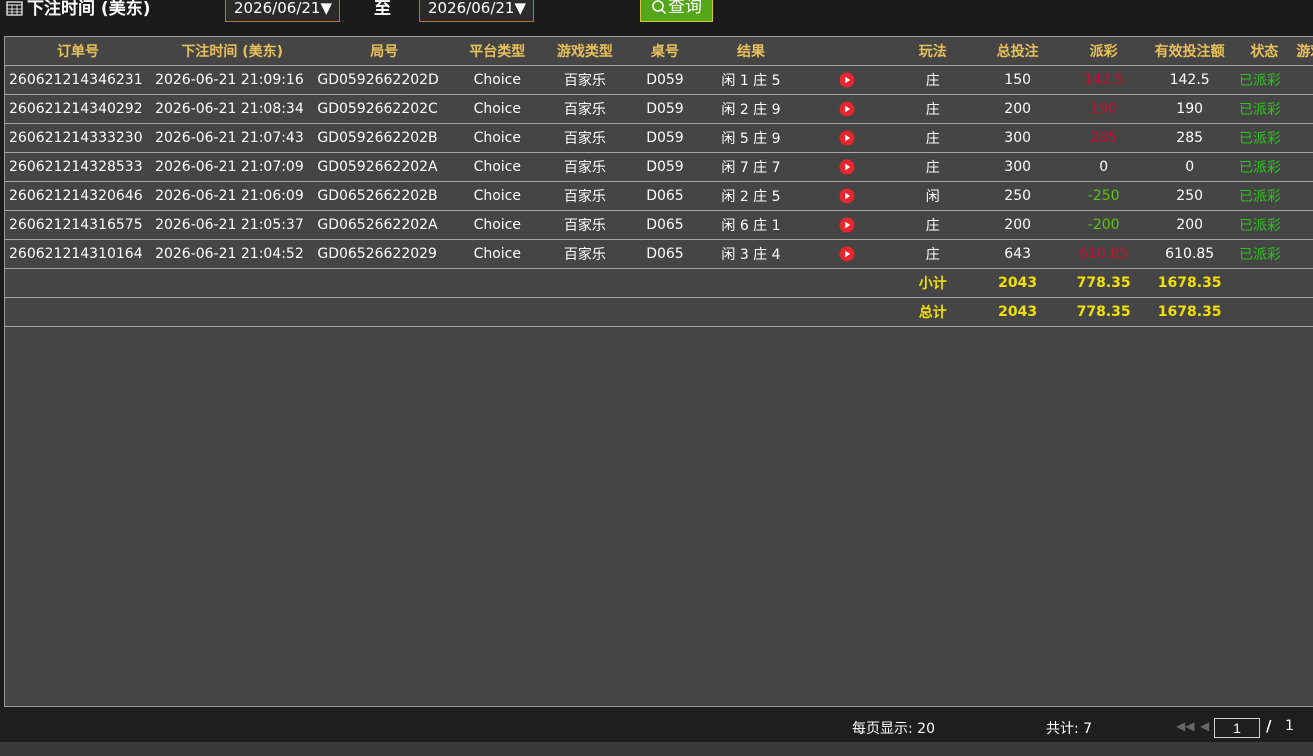 The image size is (1313, 756). Describe the element at coordinates (1103, 51) in the screenshot. I see `col-header-payout: 派彩` at that location.